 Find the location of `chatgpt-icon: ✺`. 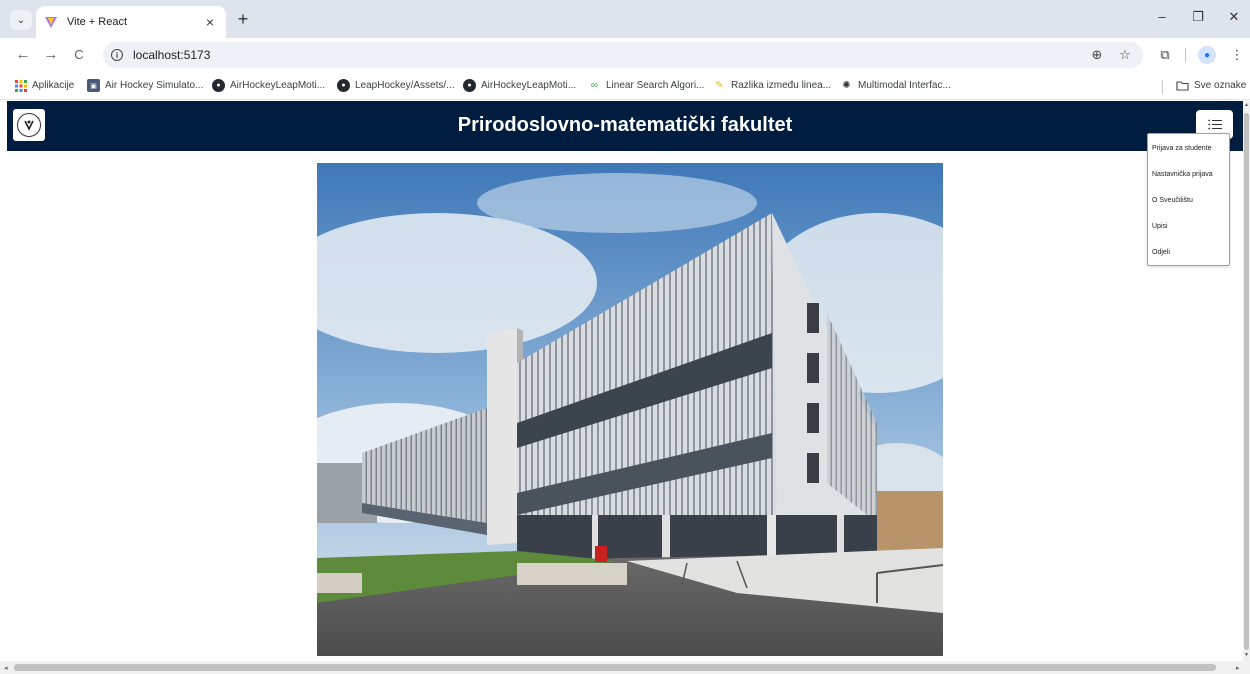

chatgpt-icon: ✺ is located at coordinates (846, 85).